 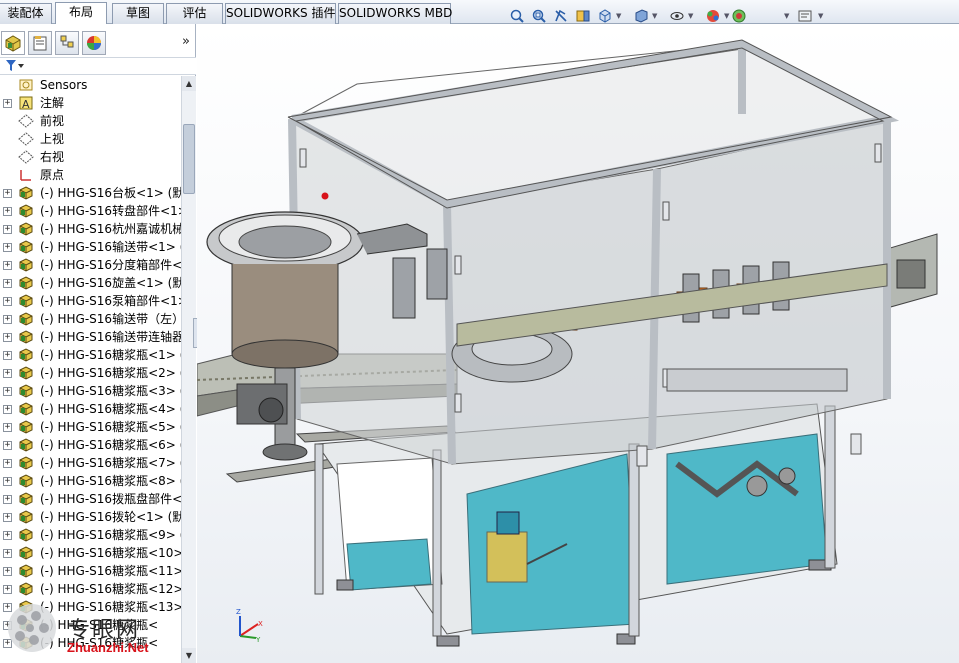 What do you see at coordinates (90, 283) in the screenshot?
I see `tree-item: + (-) HHG-S16旋盖<1> (默` at bounding box center [90, 283].